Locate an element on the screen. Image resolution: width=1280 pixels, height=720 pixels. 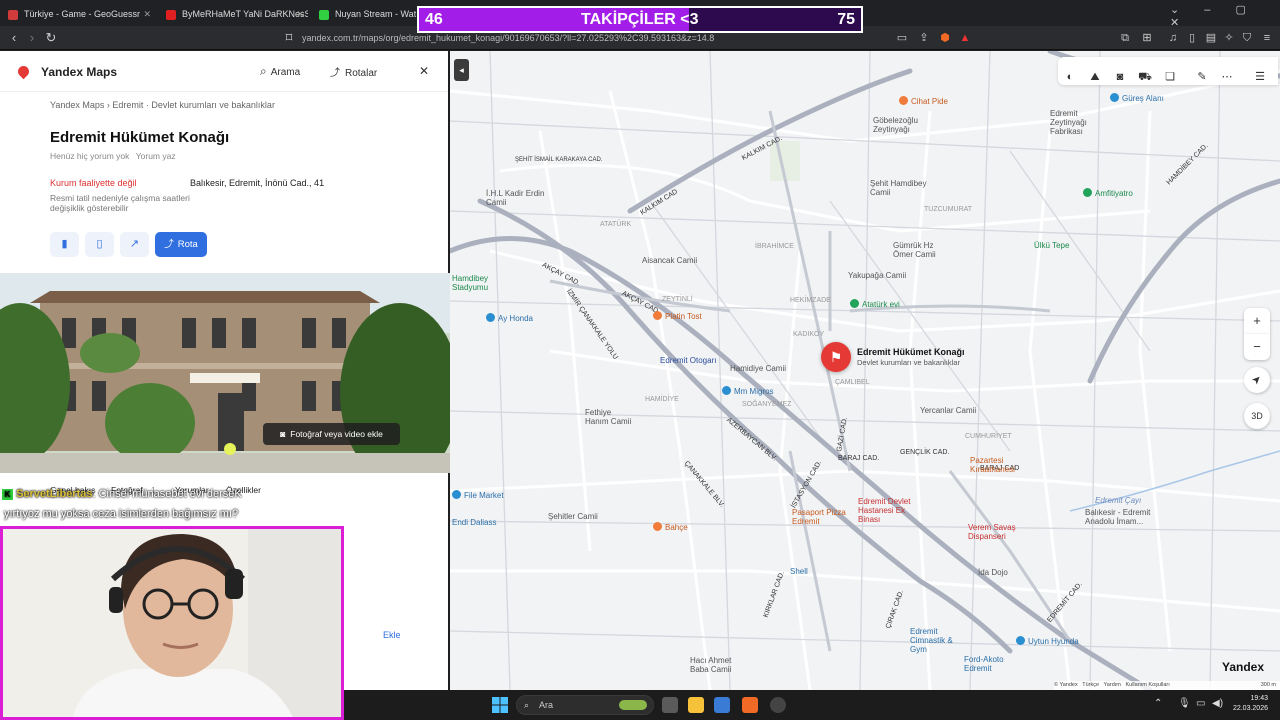
tab-kick: Nuyan Stream - Watch Li is located at coordinates (363, 14).